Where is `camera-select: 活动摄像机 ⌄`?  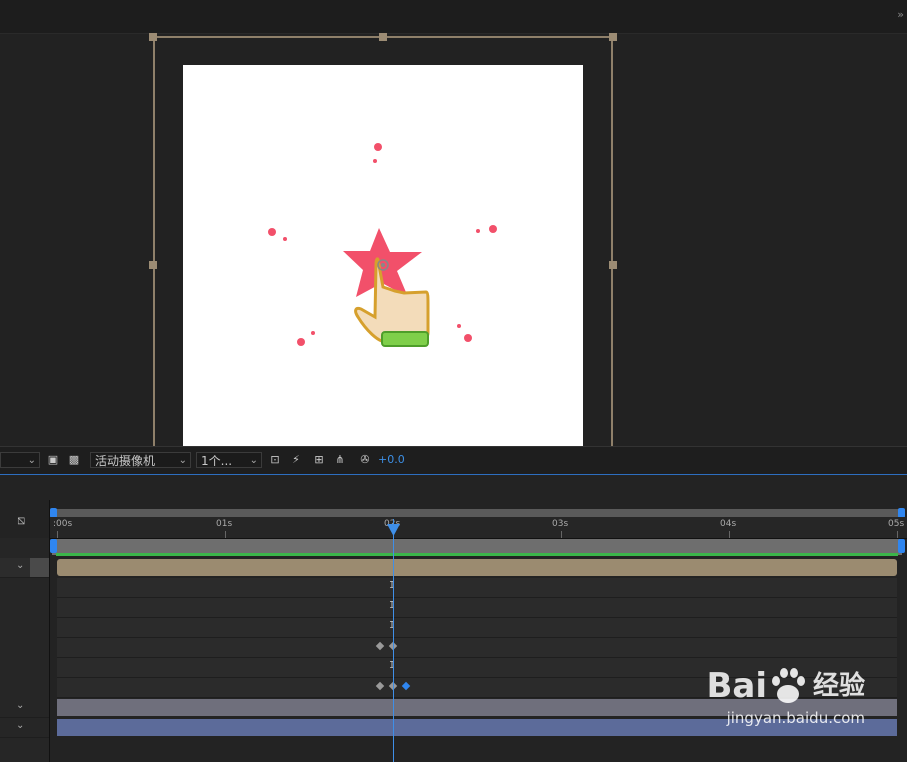 camera-select: 活动摄像机 ⌄ is located at coordinates (140, 460).